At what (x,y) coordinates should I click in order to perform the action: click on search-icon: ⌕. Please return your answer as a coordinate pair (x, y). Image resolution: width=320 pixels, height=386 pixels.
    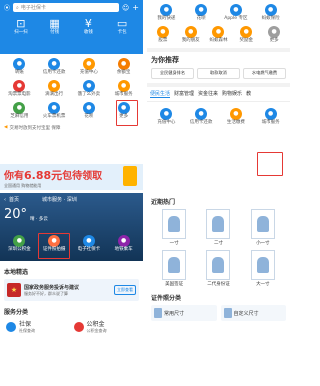
    Looking at the image, I should click on (17, 7).